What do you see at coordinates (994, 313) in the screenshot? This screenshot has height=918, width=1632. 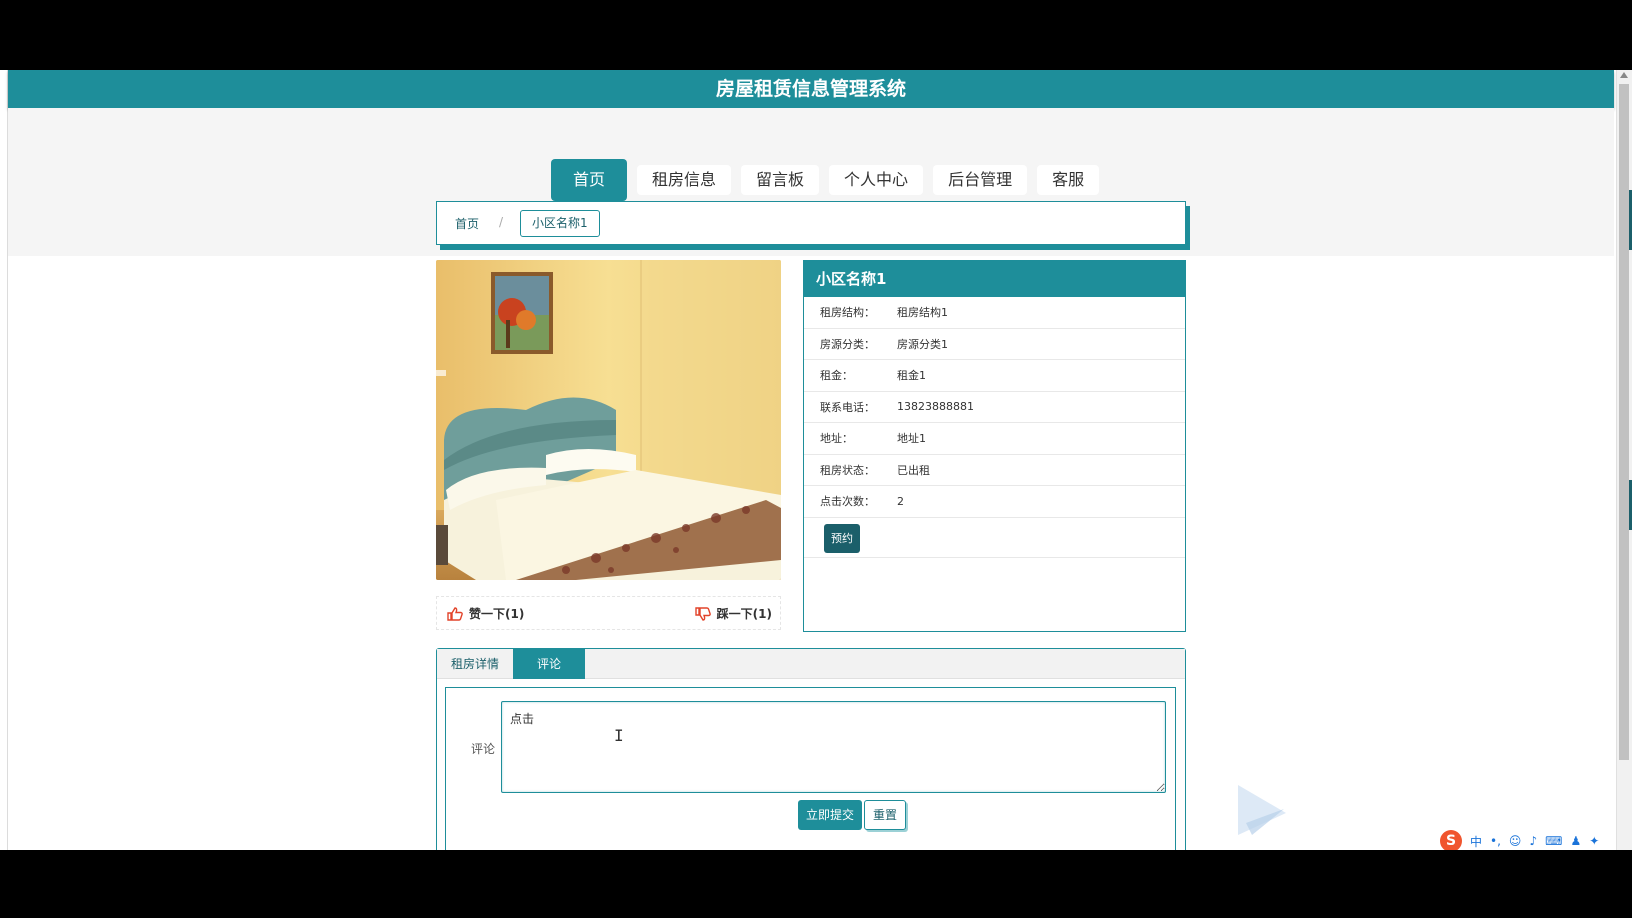 I see `info-row-structure: 租房结构： 租房结构1` at bounding box center [994, 313].